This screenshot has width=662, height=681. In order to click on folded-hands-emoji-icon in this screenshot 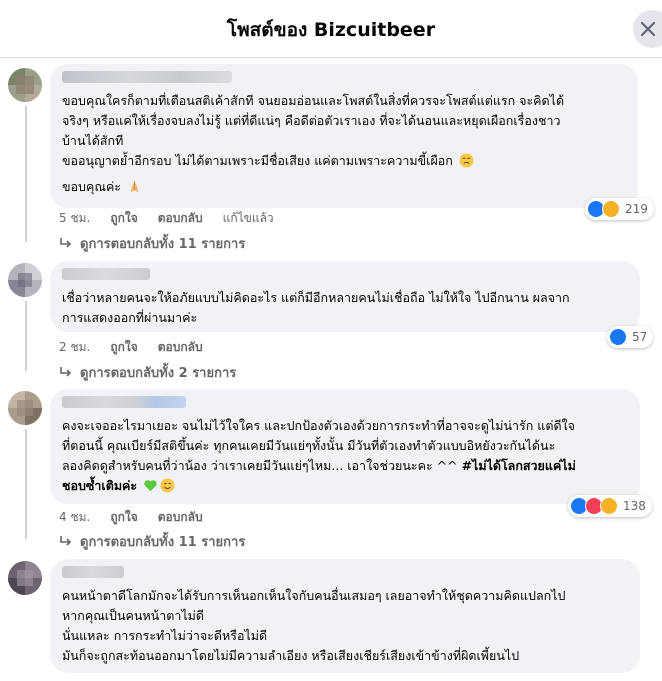, I will do `click(134, 186)`.